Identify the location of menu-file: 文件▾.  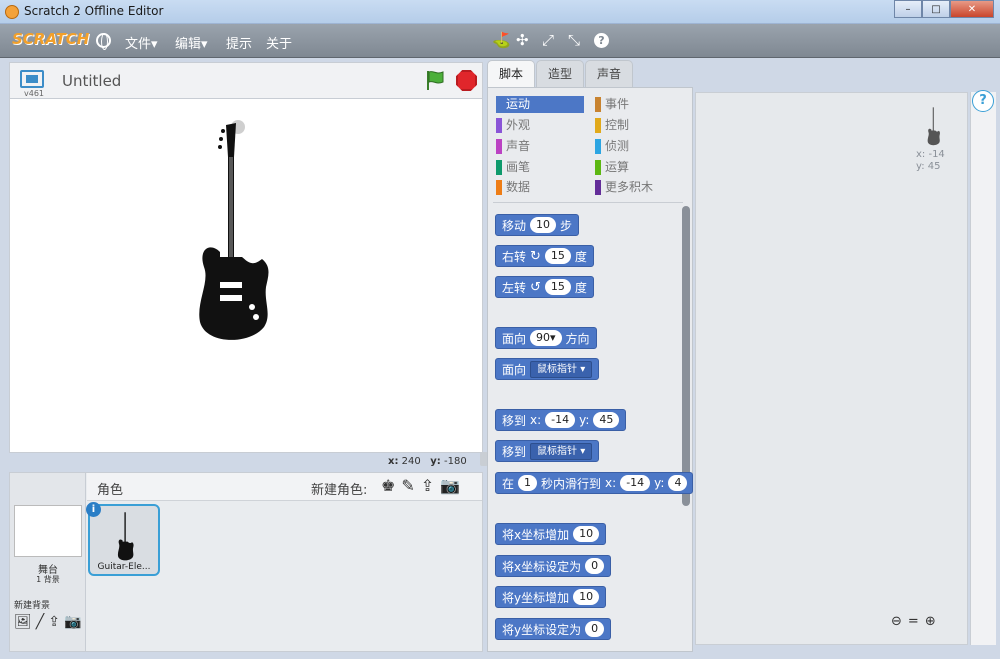
(141, 42).